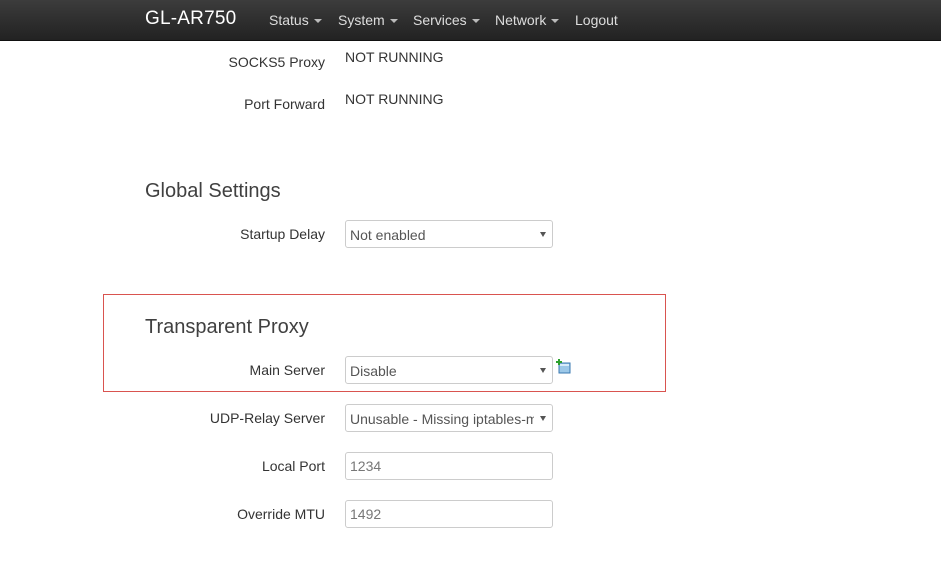 The image size is (941, 568). I want to click on override-mtu-input, so click(449, 514).